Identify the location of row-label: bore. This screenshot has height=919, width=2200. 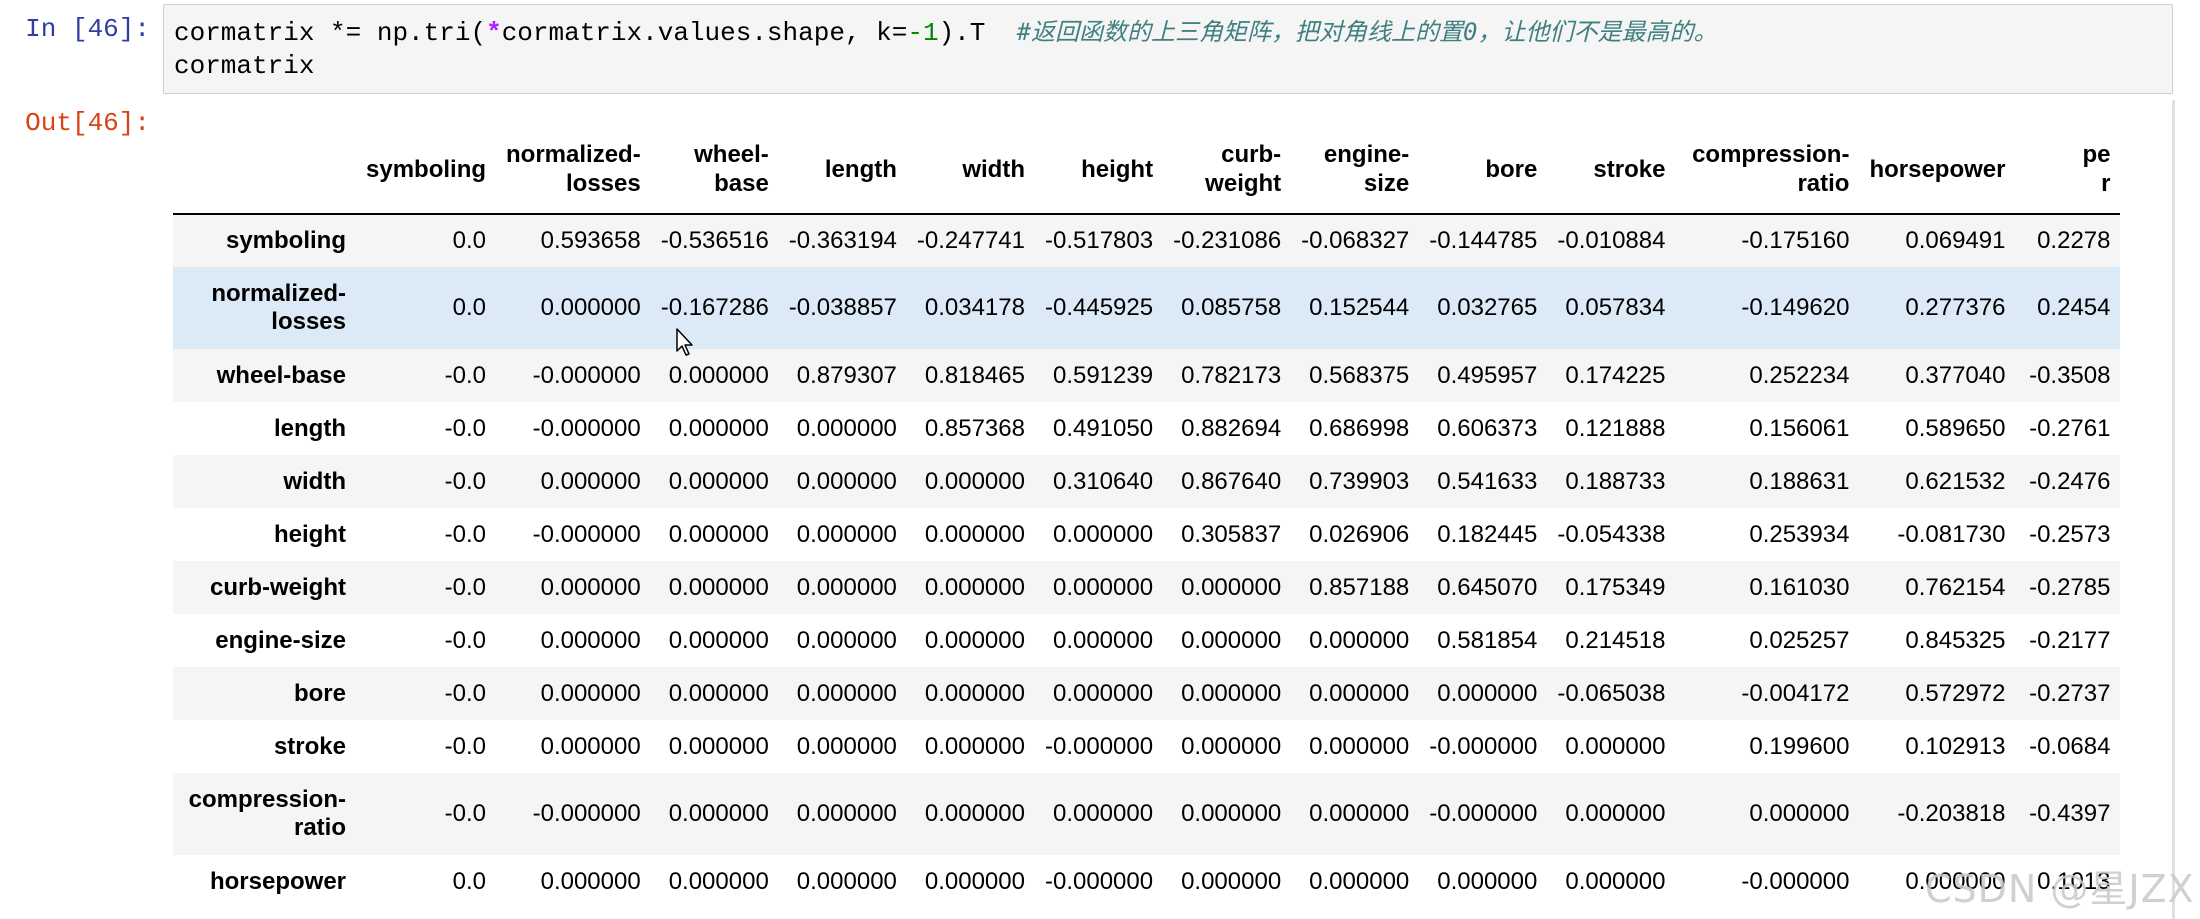
(264, 693).